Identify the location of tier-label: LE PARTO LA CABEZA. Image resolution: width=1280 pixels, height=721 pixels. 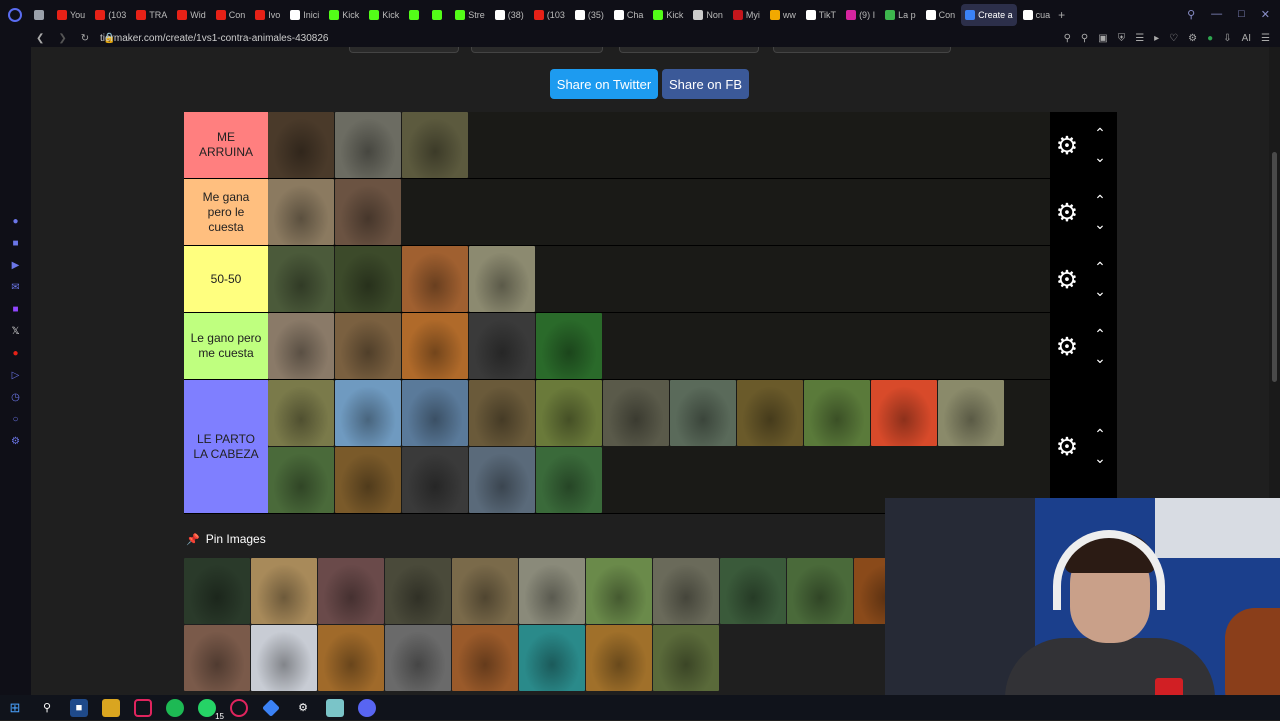
(226, 446).